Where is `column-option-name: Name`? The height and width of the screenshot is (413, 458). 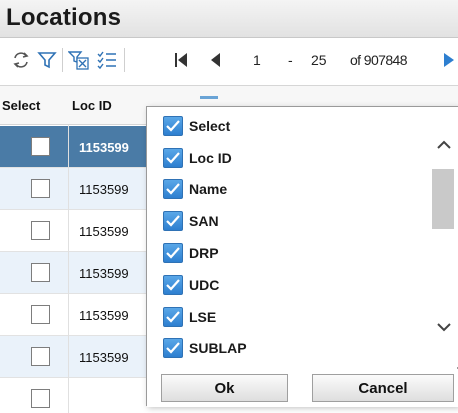
column-option-name: Name is located at coordinates (195, 189).